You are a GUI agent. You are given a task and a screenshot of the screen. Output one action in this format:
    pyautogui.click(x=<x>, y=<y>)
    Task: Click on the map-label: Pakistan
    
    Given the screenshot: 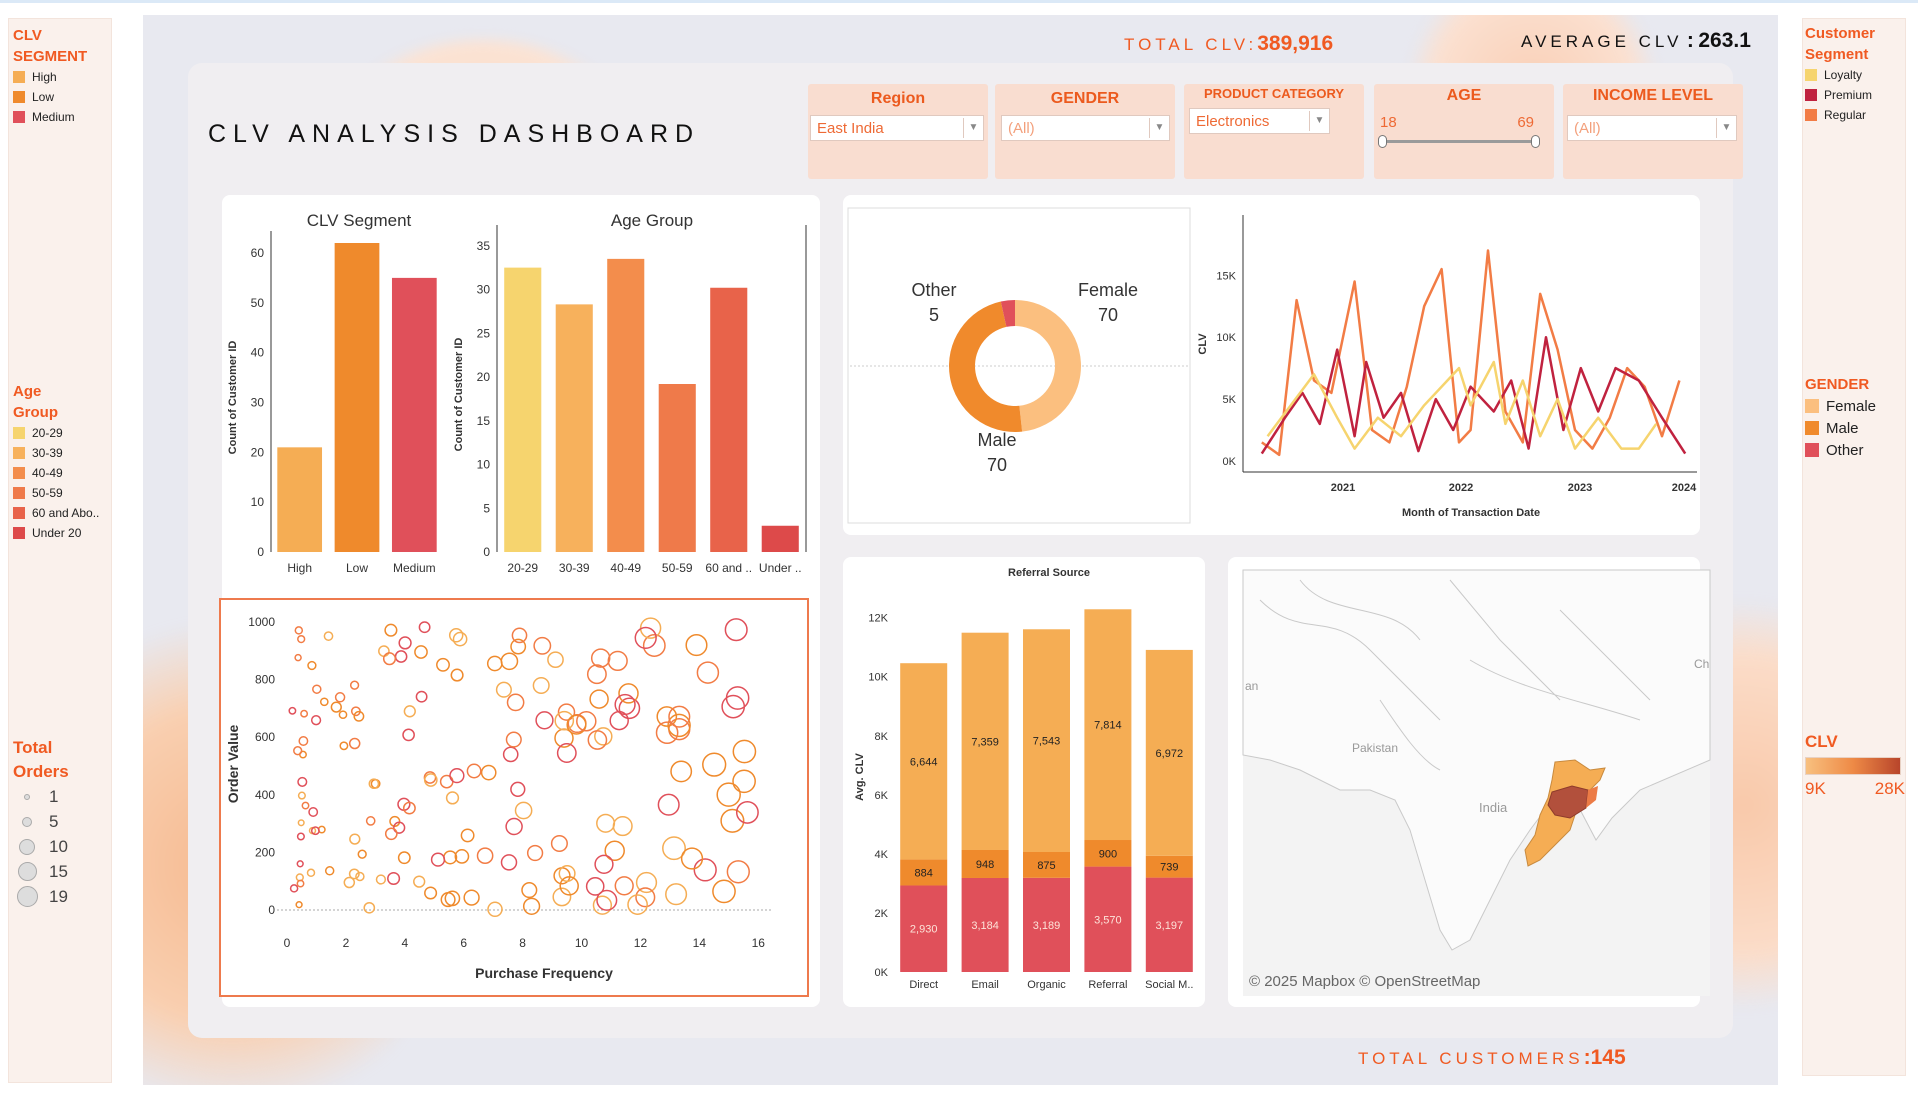 What is the action you would take?
    pyautogui.click(x=1375, y=748)
    